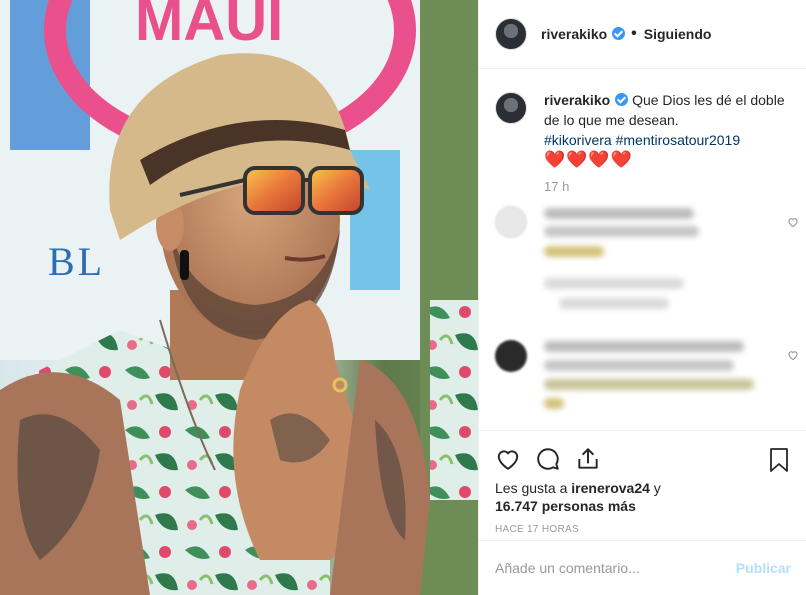 The width and height of the screenshot is (806, 595). What do you see at coordinates (643, 459) in the screenshot?
I see `action-bar` at bounding box center [643, 459].